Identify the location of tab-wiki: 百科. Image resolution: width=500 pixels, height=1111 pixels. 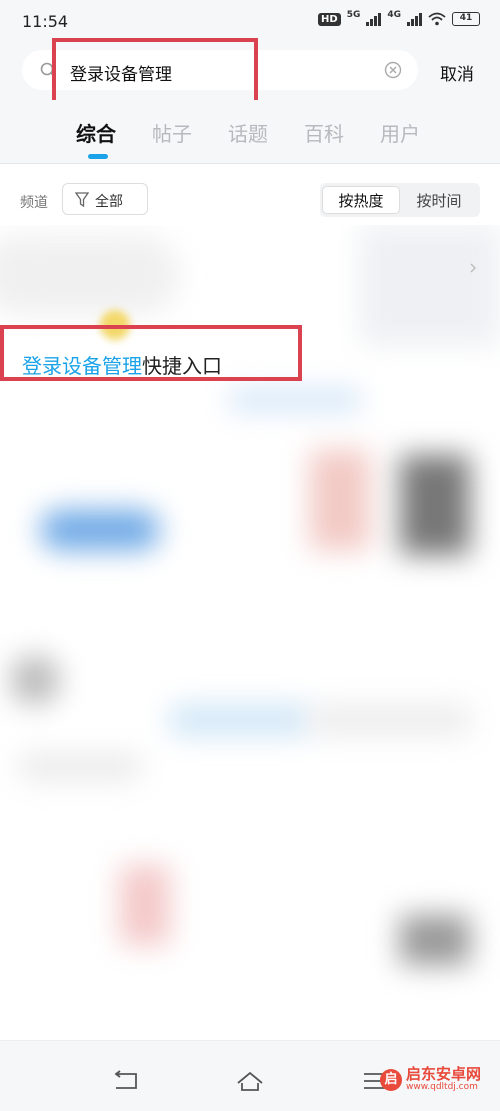
(324, 132).